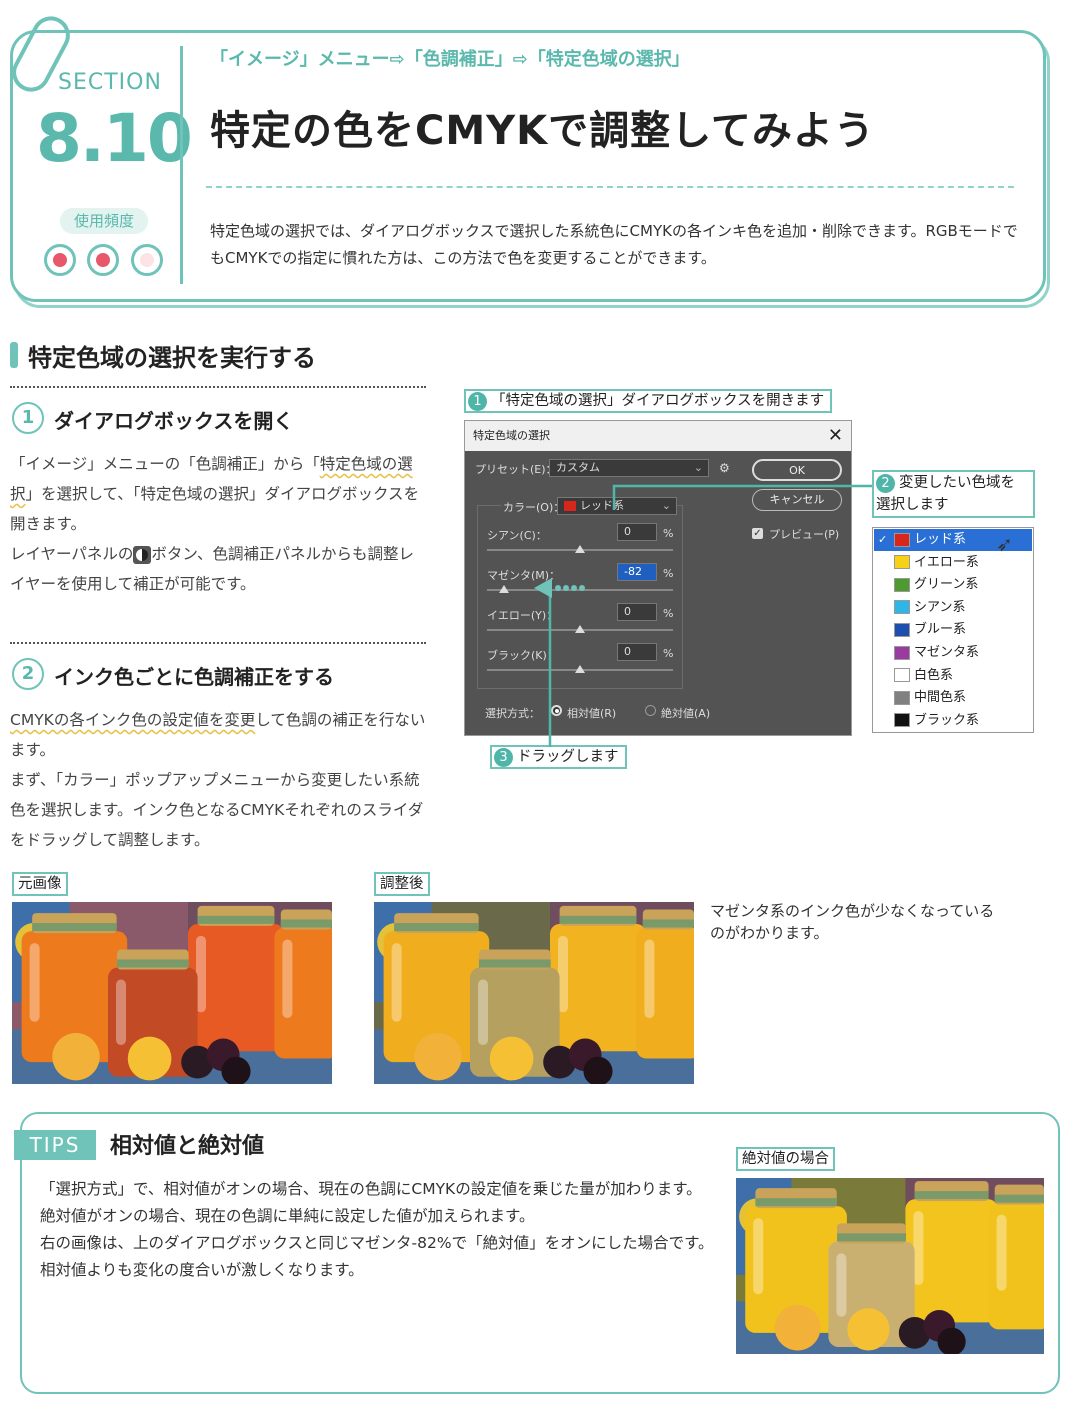 The image size is (1080, 1422). I want to click on step2-number: 2, so click(28, 674).